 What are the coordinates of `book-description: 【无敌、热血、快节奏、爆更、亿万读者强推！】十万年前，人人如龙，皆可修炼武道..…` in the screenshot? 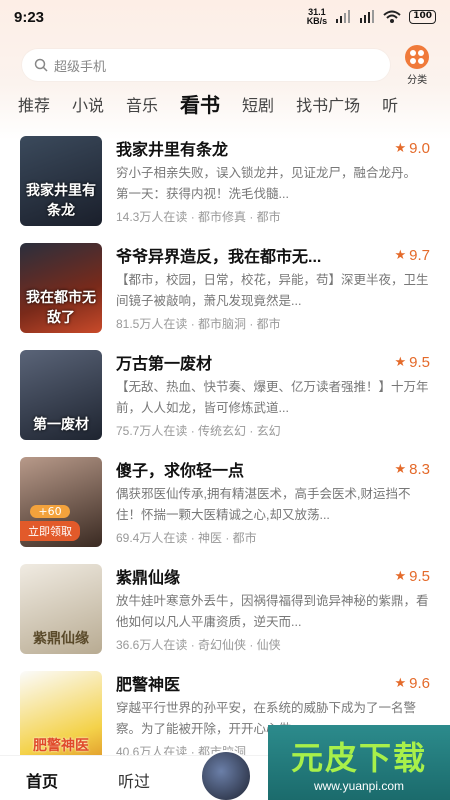 It's located at (272, 397).